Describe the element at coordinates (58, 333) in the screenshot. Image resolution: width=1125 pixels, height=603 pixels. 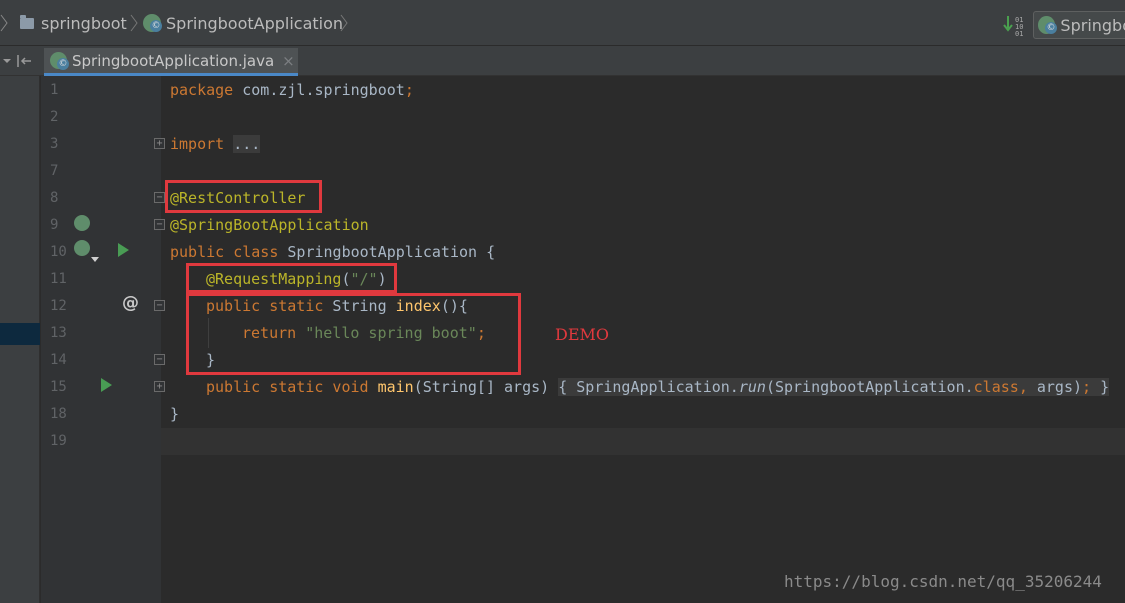
I see `line-number: 13` at that location.